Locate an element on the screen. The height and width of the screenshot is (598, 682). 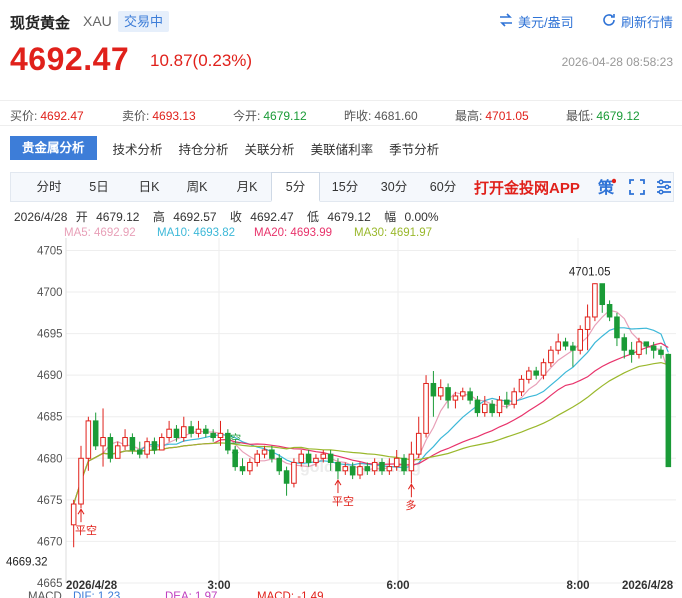
low-stat: 最低: 4679.12 is located at coordinates (603, 116).